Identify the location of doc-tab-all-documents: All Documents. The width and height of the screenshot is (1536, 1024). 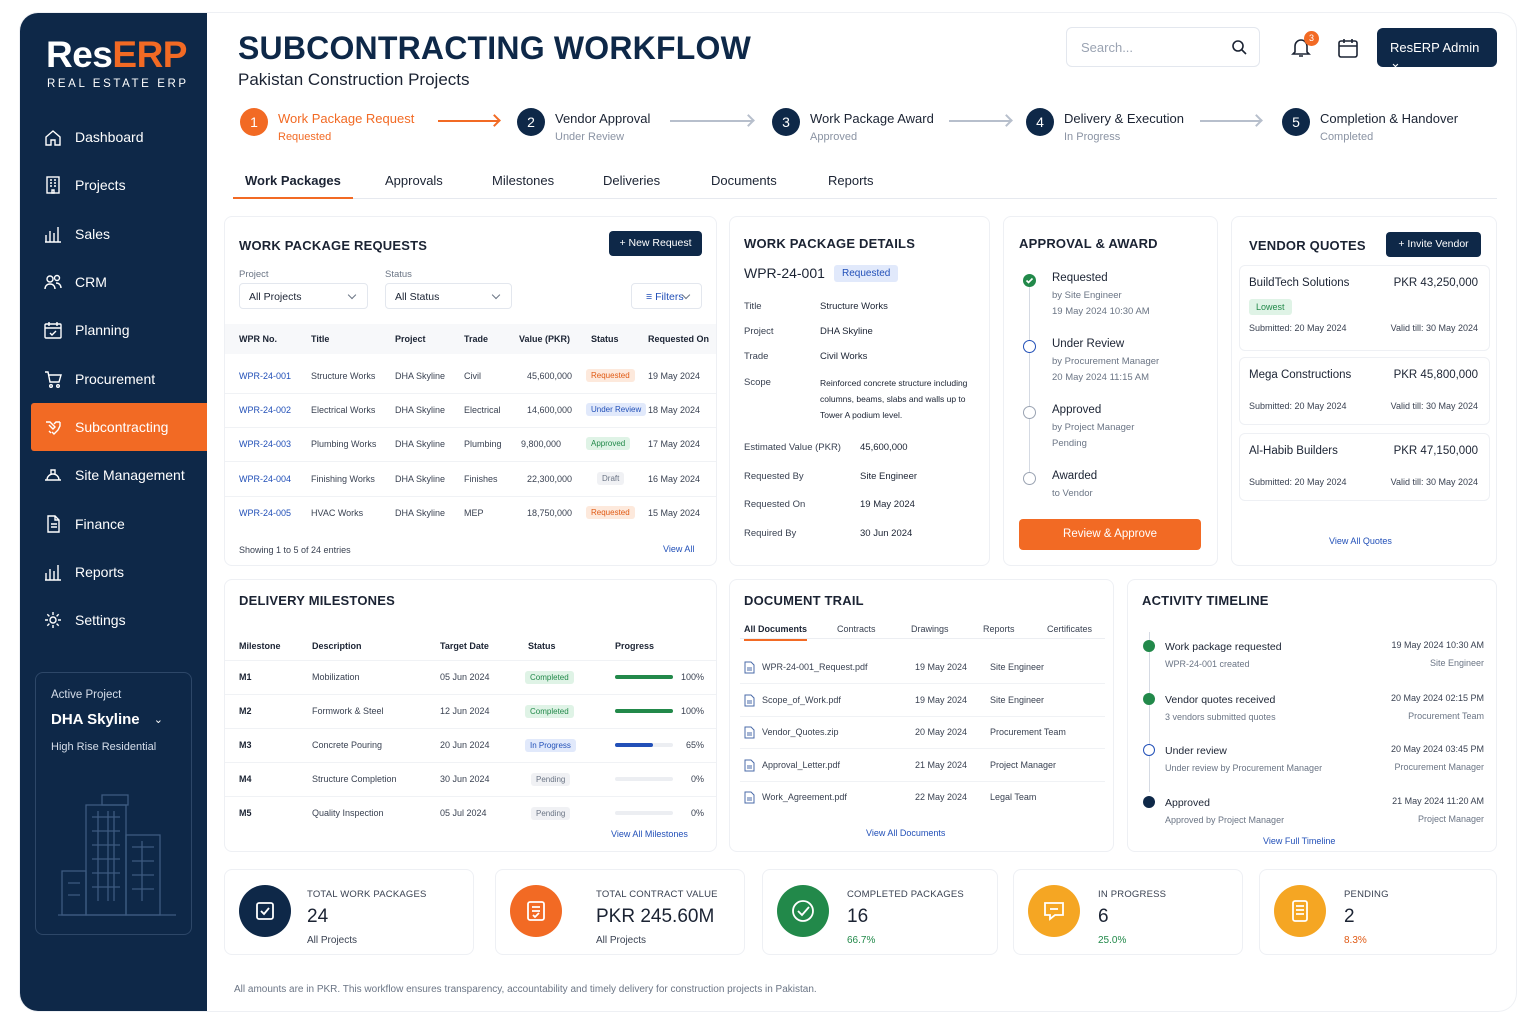
(776, 632).